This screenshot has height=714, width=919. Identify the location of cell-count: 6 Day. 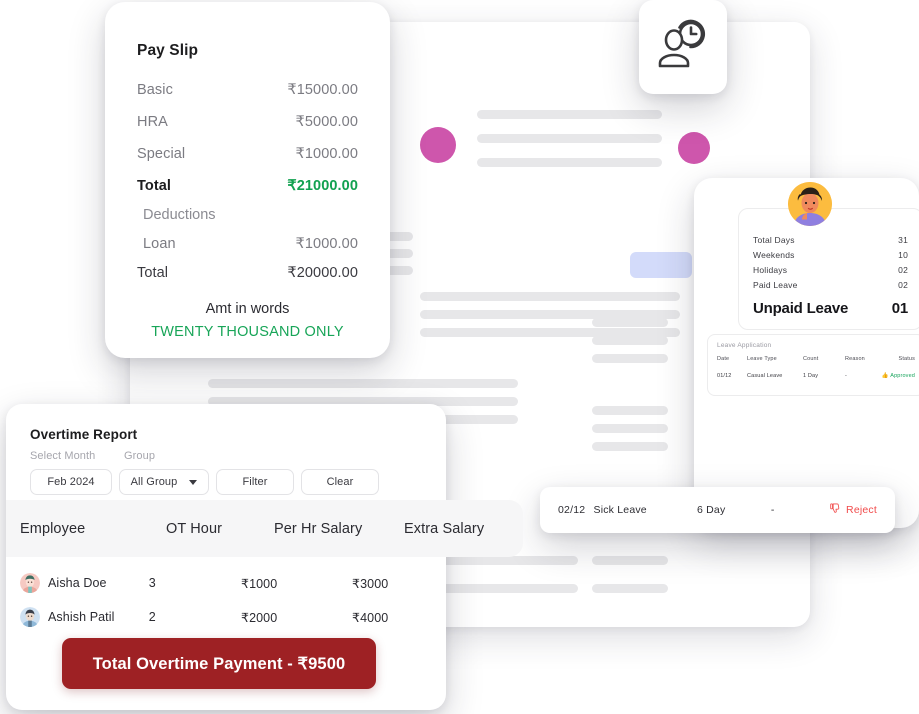
(711, 510).